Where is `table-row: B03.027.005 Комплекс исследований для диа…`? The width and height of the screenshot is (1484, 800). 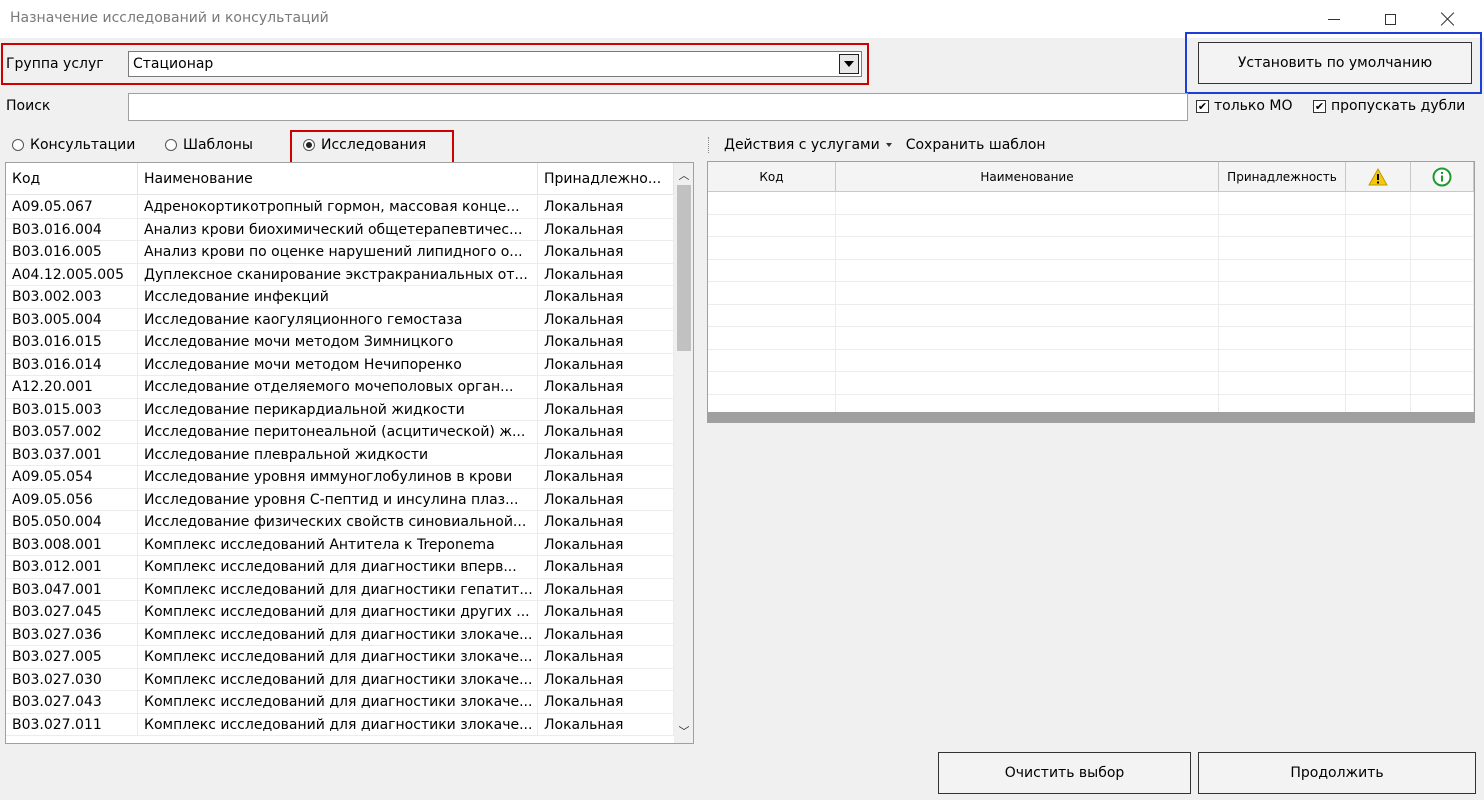 table-row: B03.027.005 Комплекс исследований для диа… is located at coordinates (340, 657).